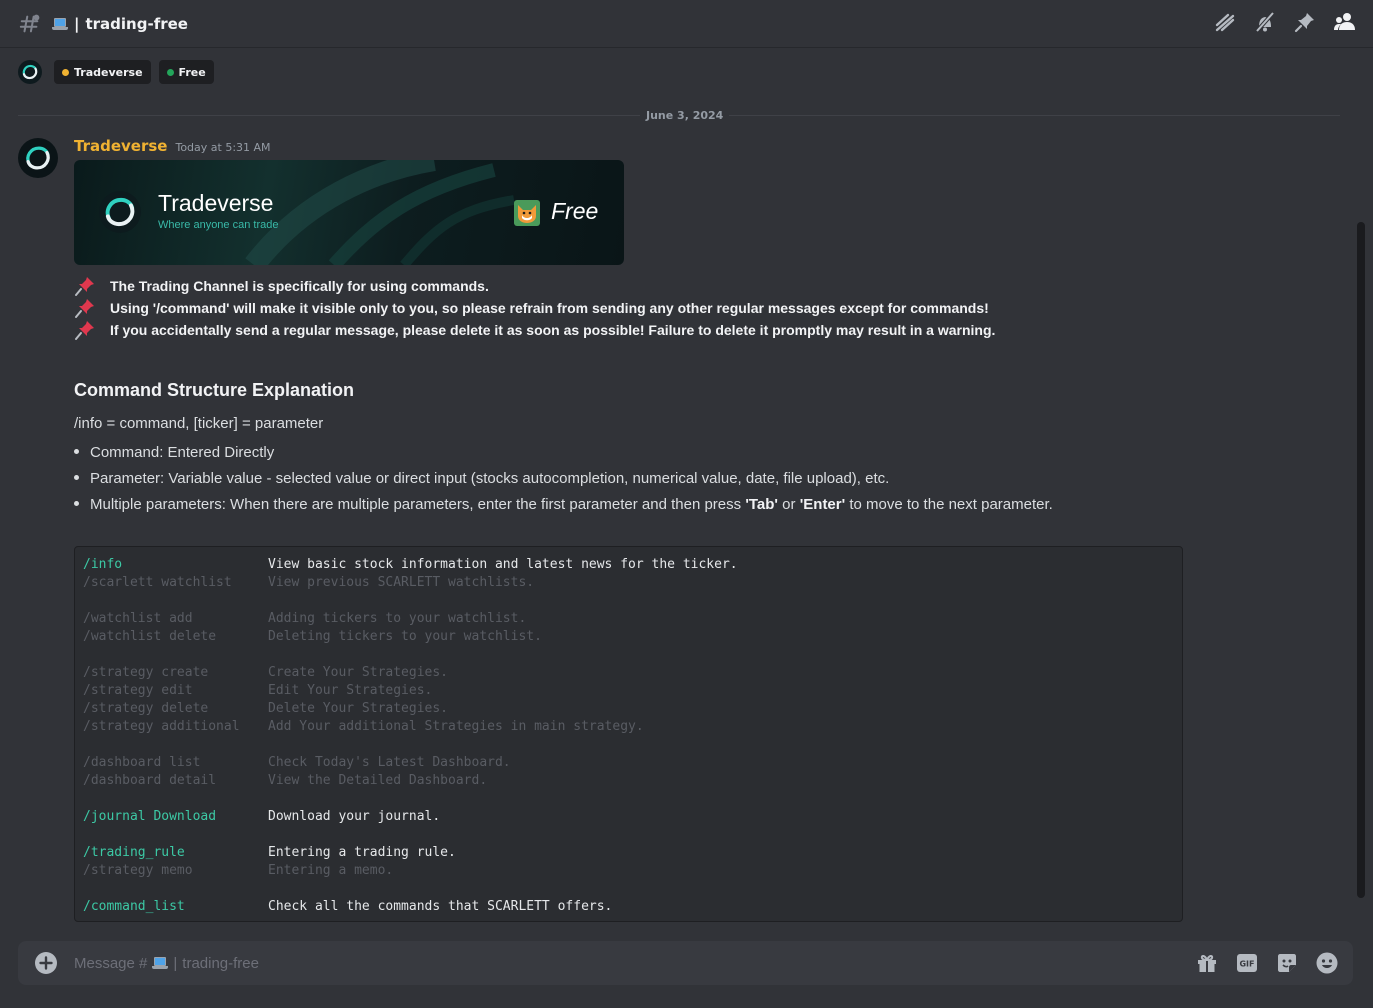  Describe the element at coordinates (214, 390) in the screenshot. I see `section-heading: Command Structure Explanation` at that location.